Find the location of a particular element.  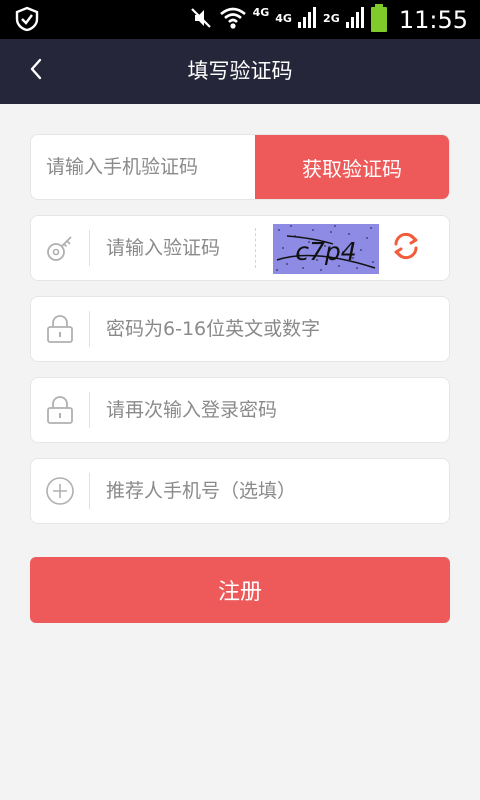

captcha-row: c7p4 is located at coordinates (240, 248).